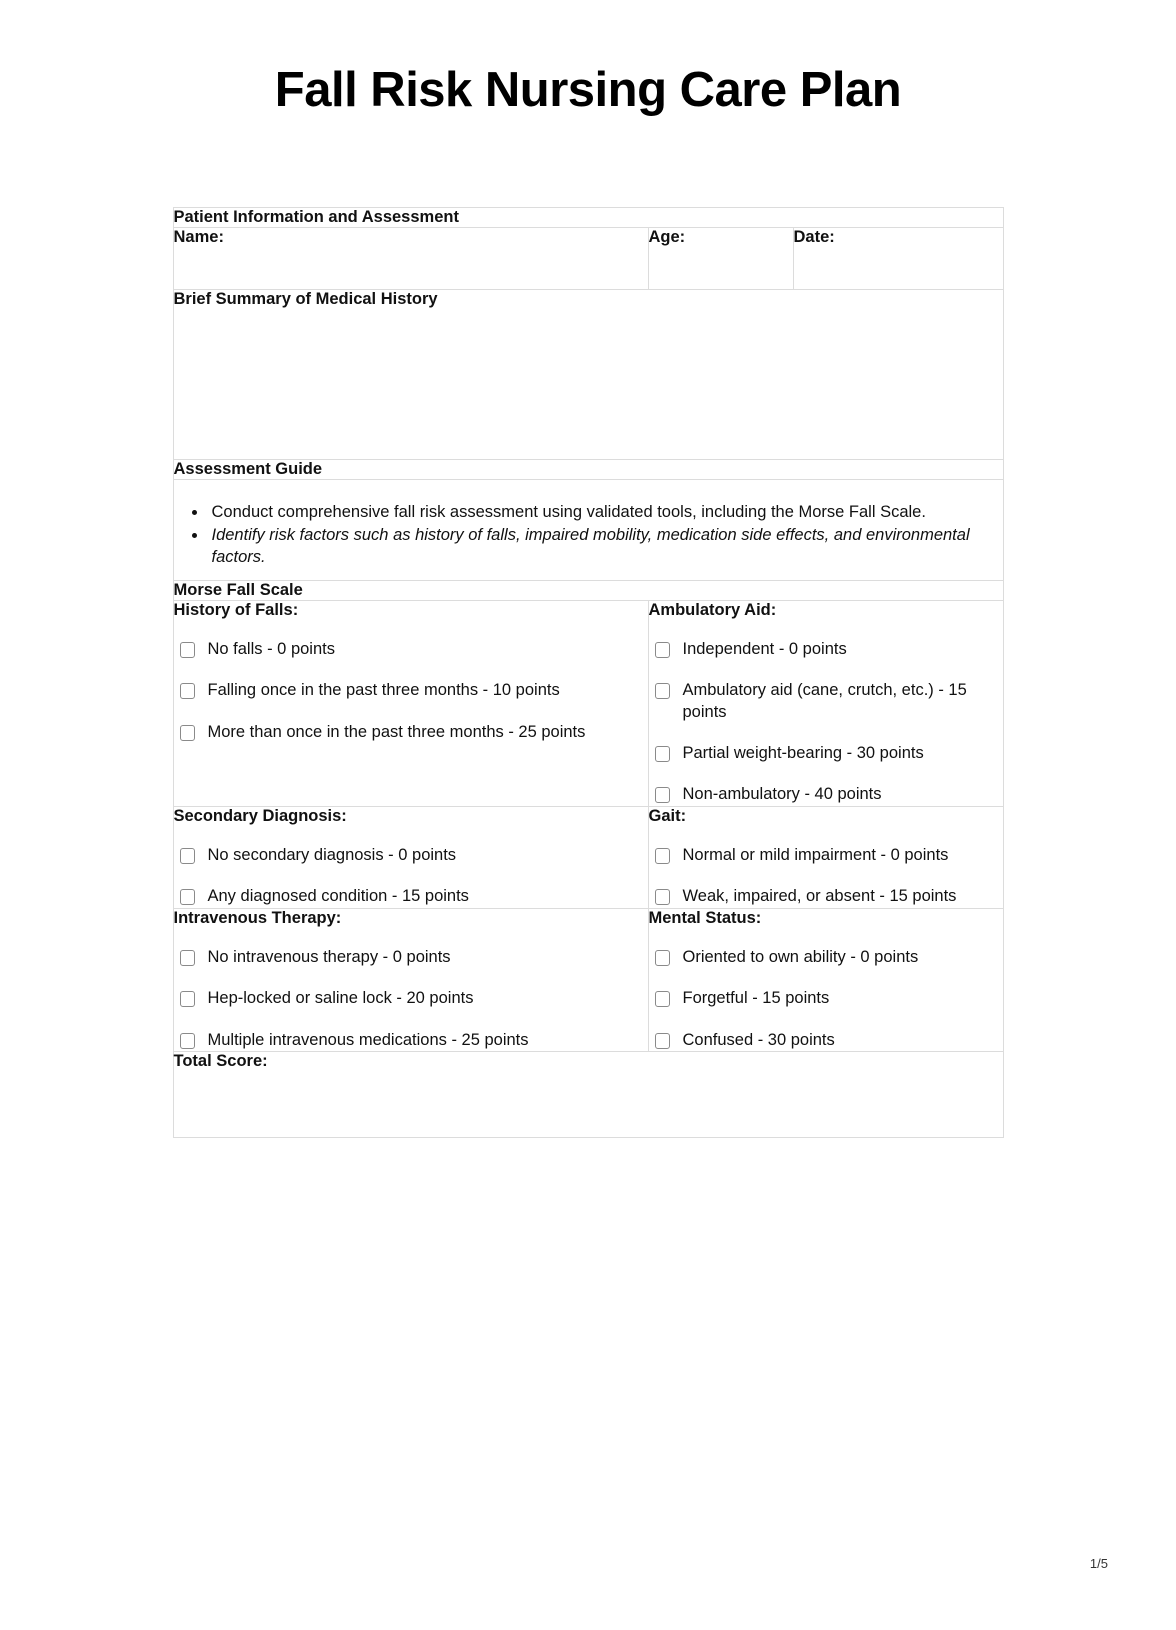 This screenshot has width=1176, height=1630. Describe the element at coordinates (340, 998) in the screenshot. I see `option-label: Hep-locked or saline lock - 20 points` at that location.